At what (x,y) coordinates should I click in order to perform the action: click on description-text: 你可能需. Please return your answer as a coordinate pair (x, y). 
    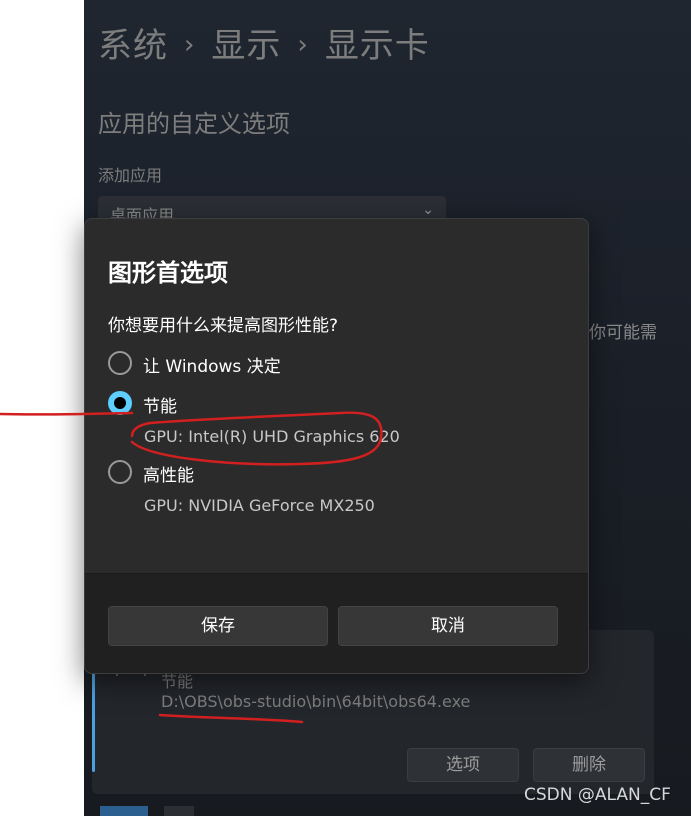
    Looking at the image, I should click on (623, 333).